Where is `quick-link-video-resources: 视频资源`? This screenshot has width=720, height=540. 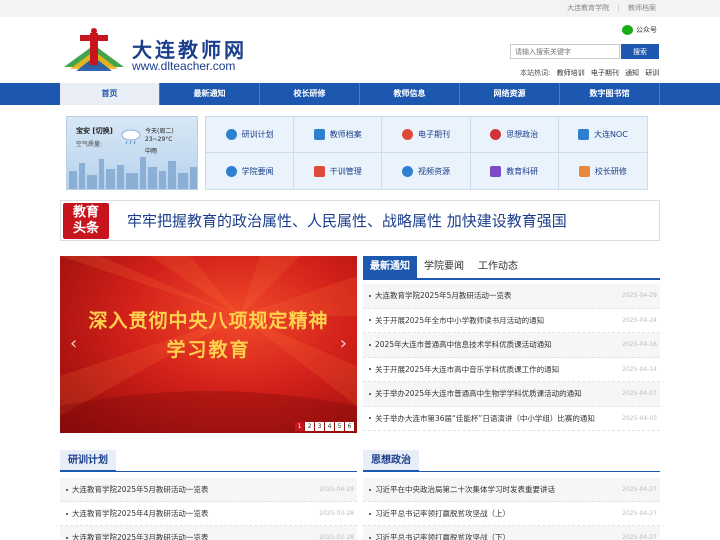 quick-link-video-resources: 视频资源 is located at coordinates (426, 171).